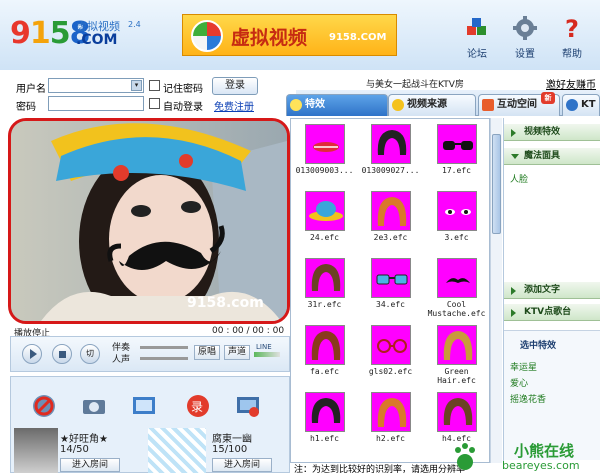 This screenshot has height=475, width=600. Describe the element at coordinates (572, 54) in the screenshot. I see `help-label: 帮助` at that location.